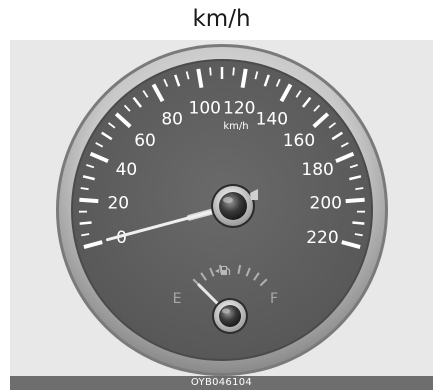 The width and height of the screenshot is (443, 390). I want to click on speed-label-80: 80, so click(172, 120).